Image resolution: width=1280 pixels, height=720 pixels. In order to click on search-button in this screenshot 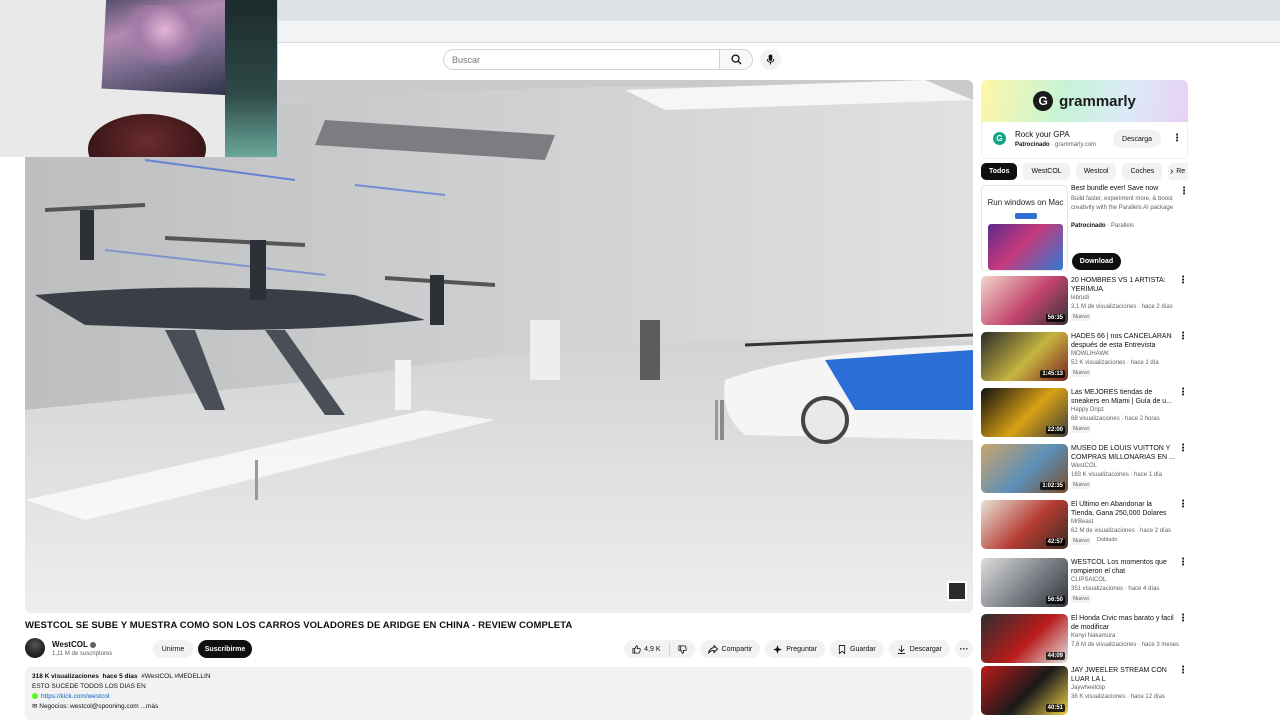, I will do `click(736, 59)`.